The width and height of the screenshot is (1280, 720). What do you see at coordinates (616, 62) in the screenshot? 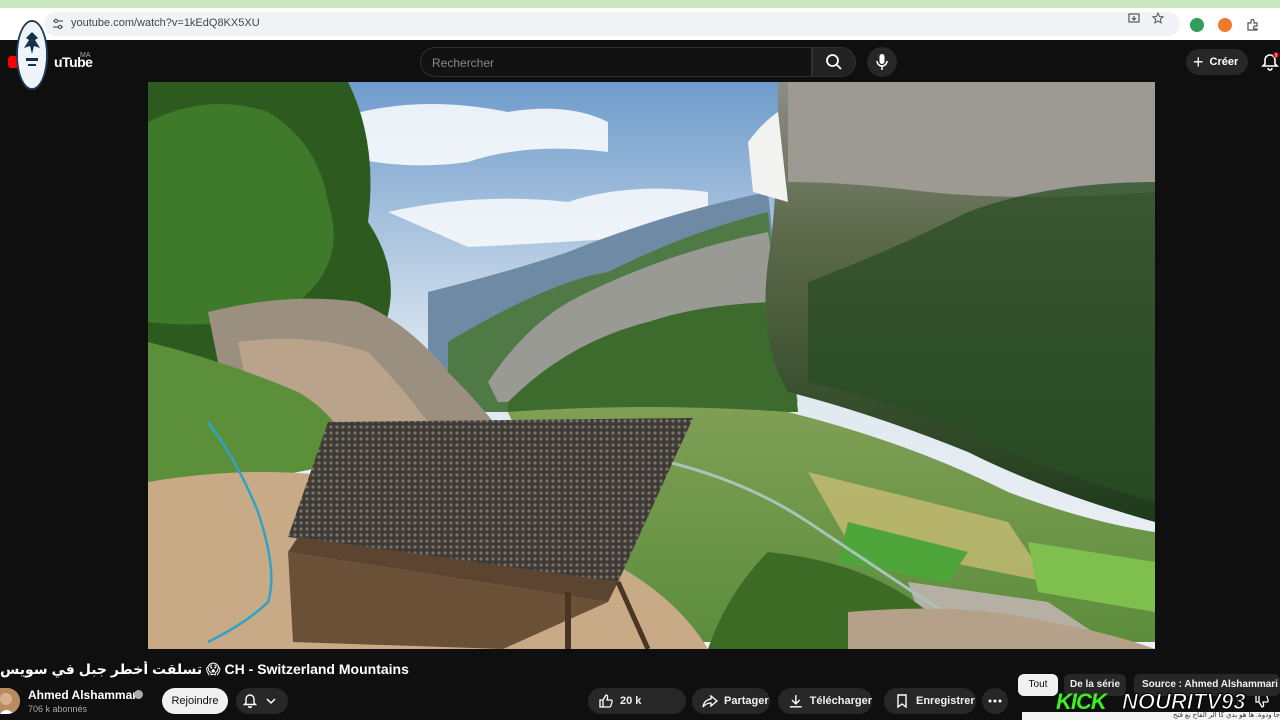
I see `search-input: Rechercher` at bounding box center [616, 62].